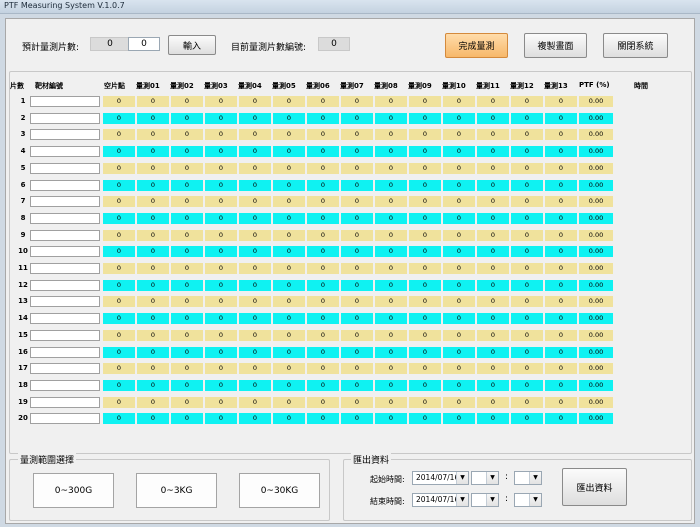 The width and height of the screenshot is (700, 527). What do you see at coordinates (351, 352) in the screenshot?
I see `table-row: 16 0 0 0 0 0 0 0 0 0 0 0 0 0 0 0.00` at bounding box center [351, 352].